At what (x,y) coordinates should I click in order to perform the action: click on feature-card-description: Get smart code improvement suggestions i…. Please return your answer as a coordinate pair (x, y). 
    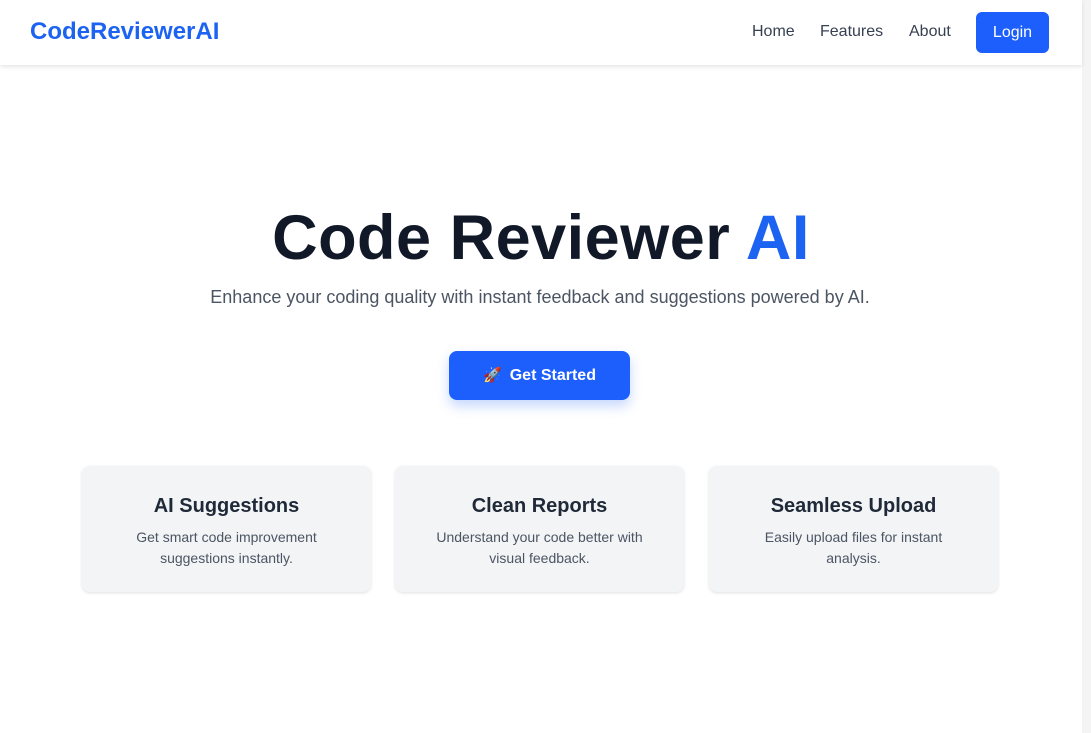
    Looking at the image, I should click on (226, 547).